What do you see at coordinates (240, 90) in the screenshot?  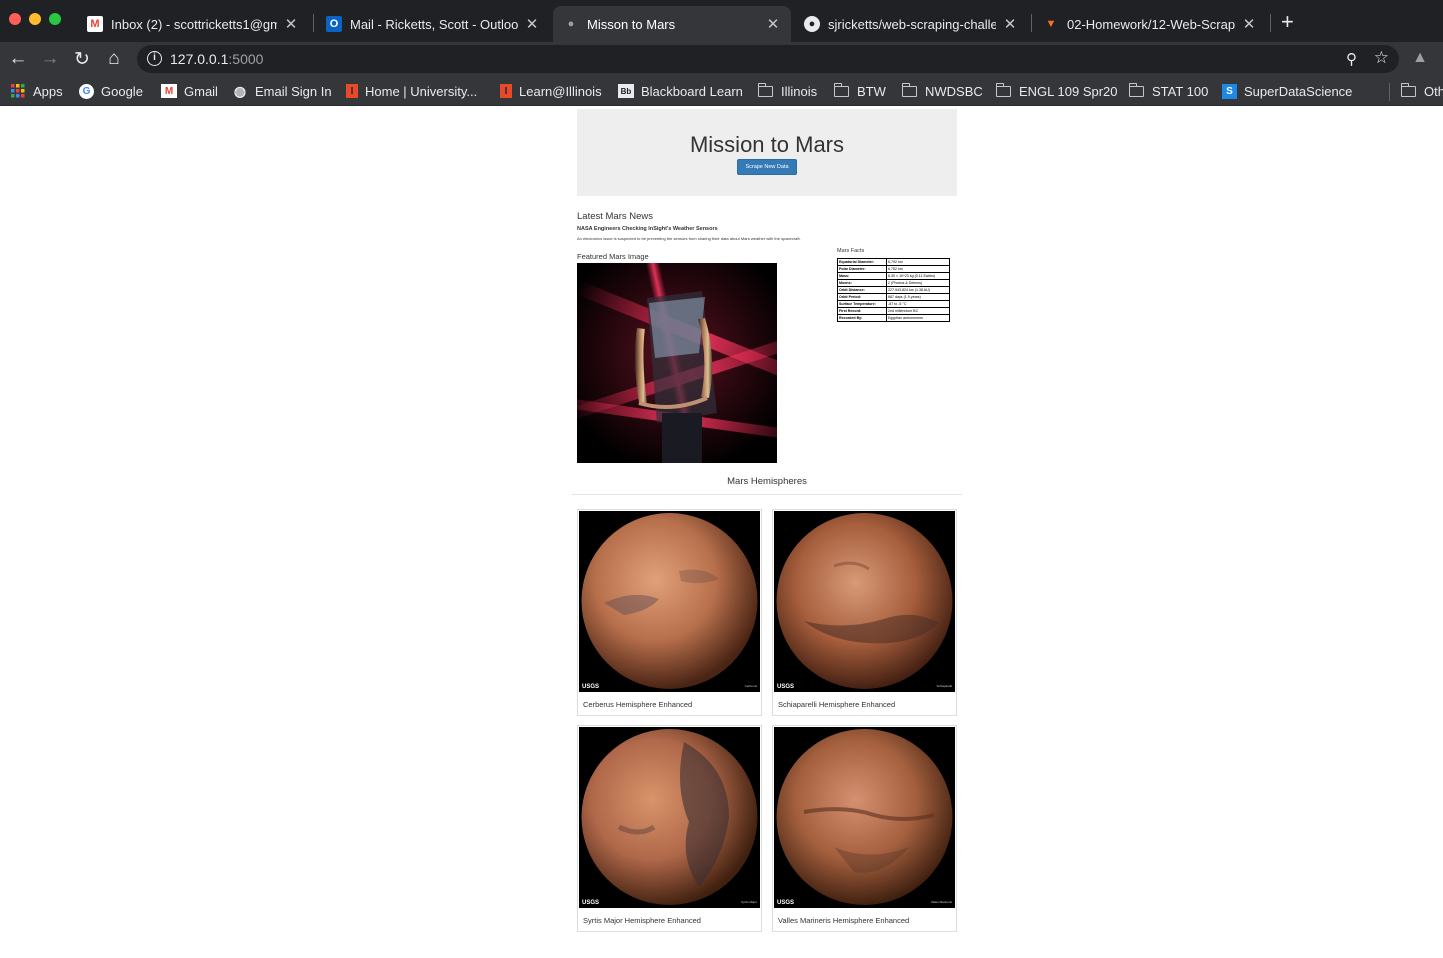 I see `globe-icon: ◍` at bounding box center [240, 90].